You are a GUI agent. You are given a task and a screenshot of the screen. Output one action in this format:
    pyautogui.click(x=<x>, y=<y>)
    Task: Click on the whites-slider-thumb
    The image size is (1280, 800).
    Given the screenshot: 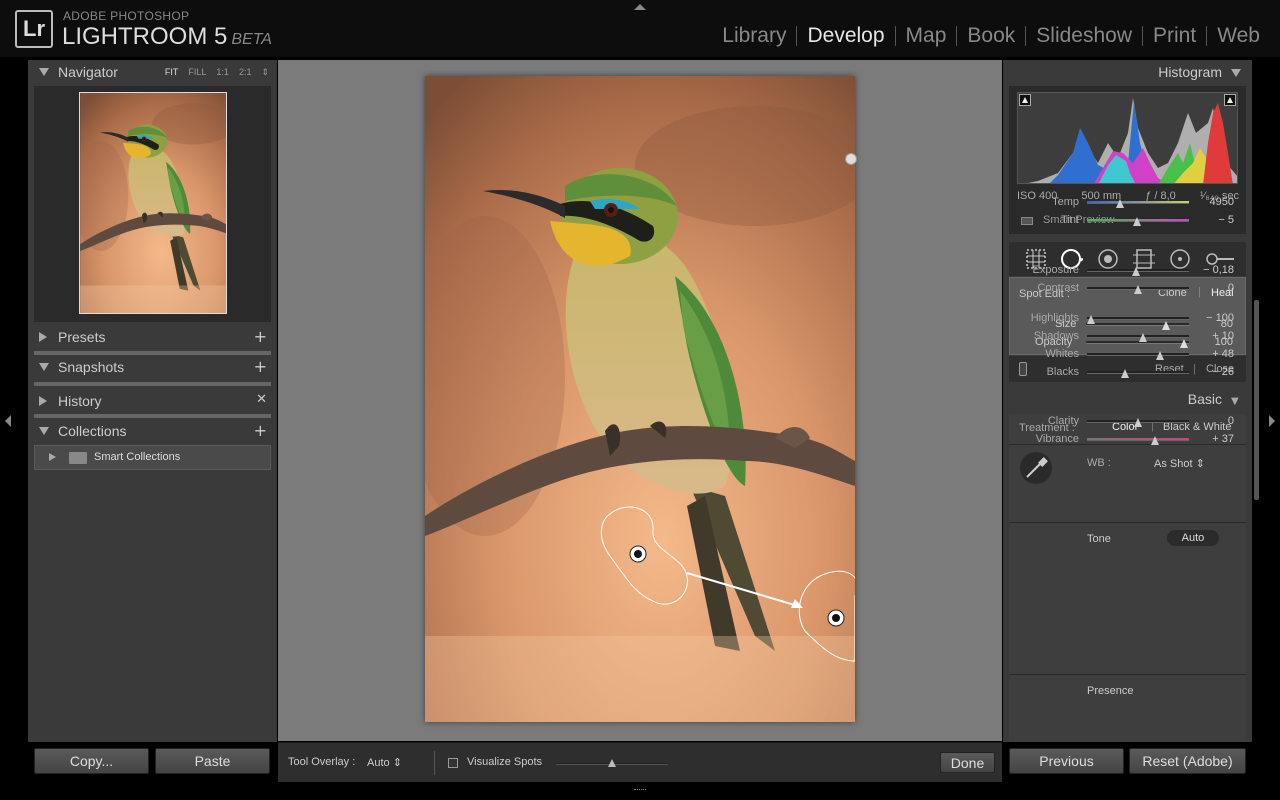 What is the action you would take?
    pyautogui.click(x=1160, y=355)
    